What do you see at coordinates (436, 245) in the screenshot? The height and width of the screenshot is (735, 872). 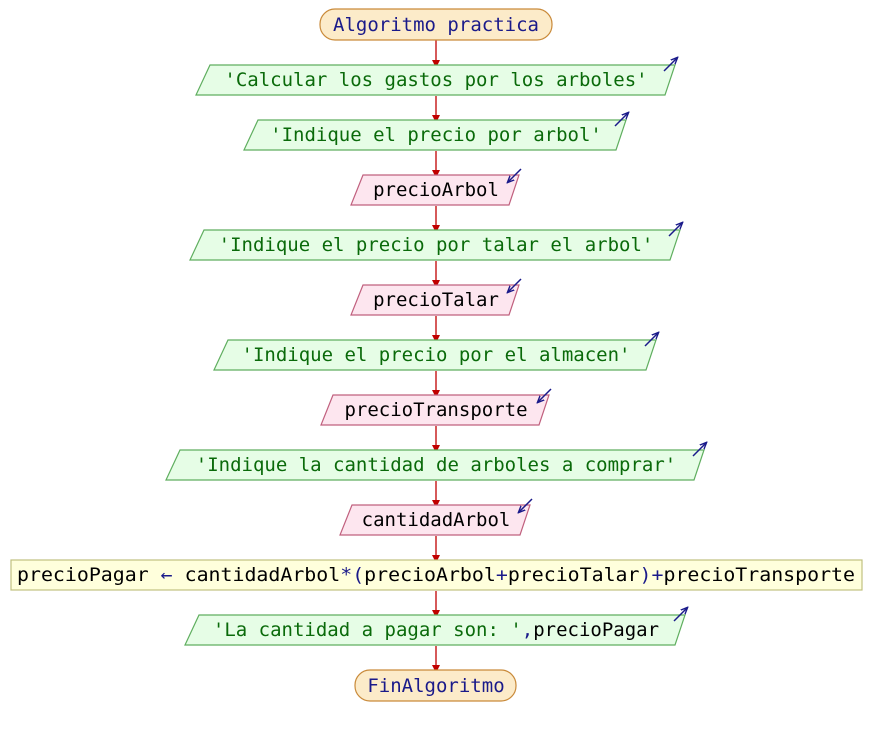 I see `output-node-label: 'Indique el precio por talar el arbol'` at bounding box center [436, 245].